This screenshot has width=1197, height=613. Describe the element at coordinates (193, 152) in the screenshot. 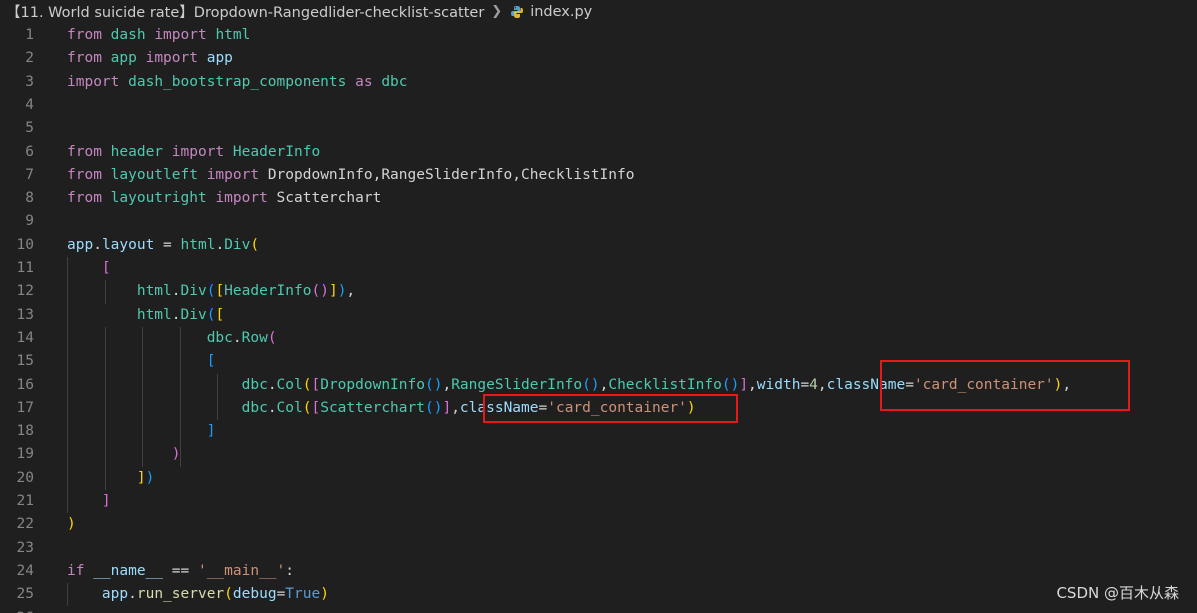

I see `code-text: from header import HeaderInfo` at that location.